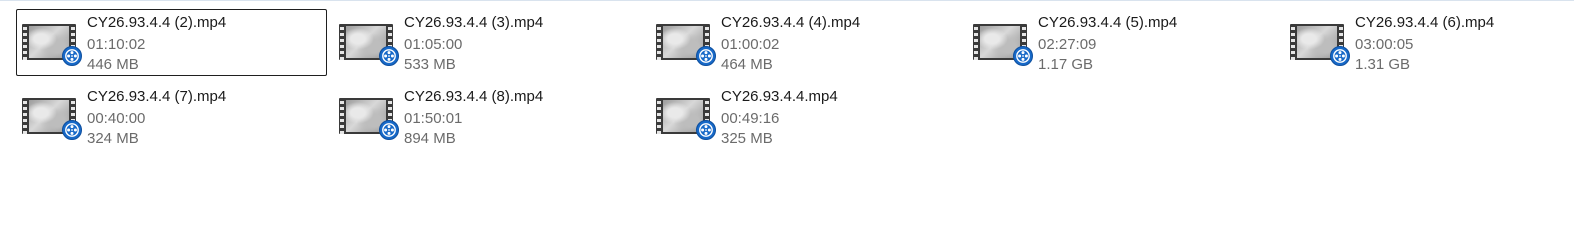  Describe the element at coordinates (1122, 42) in the screenshot. I see `file-item: CY26.93.4.4 (5).mp4 02:27:09 1.17 GB` at that location.